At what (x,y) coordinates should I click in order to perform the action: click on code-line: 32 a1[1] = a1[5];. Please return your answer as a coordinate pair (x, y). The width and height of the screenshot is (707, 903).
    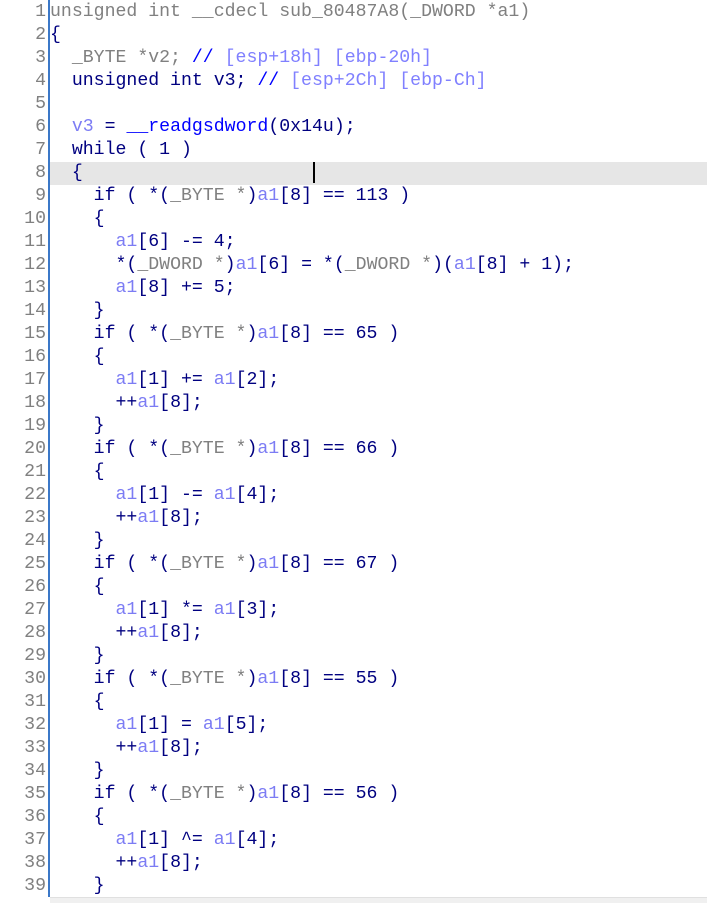
    Looking at the image, I should click on (353, 725).